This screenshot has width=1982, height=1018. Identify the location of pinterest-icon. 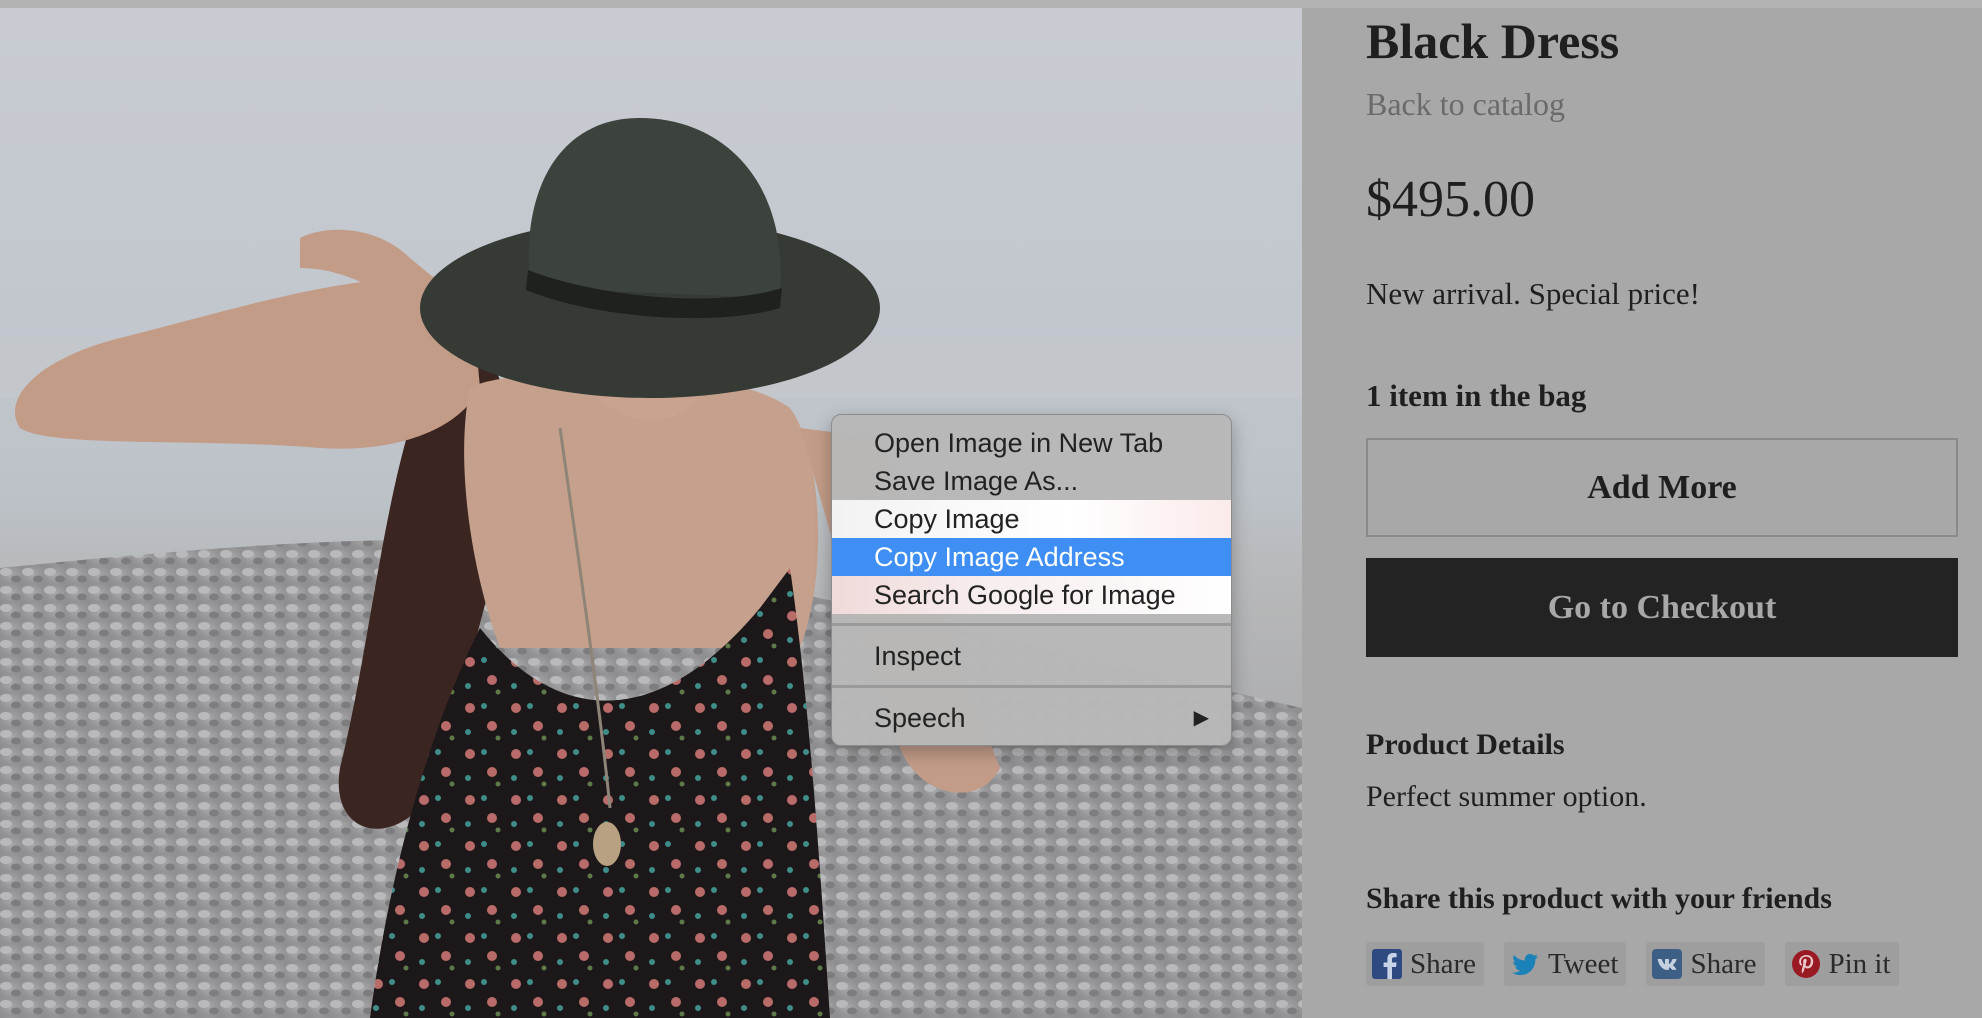
(1806, 964).